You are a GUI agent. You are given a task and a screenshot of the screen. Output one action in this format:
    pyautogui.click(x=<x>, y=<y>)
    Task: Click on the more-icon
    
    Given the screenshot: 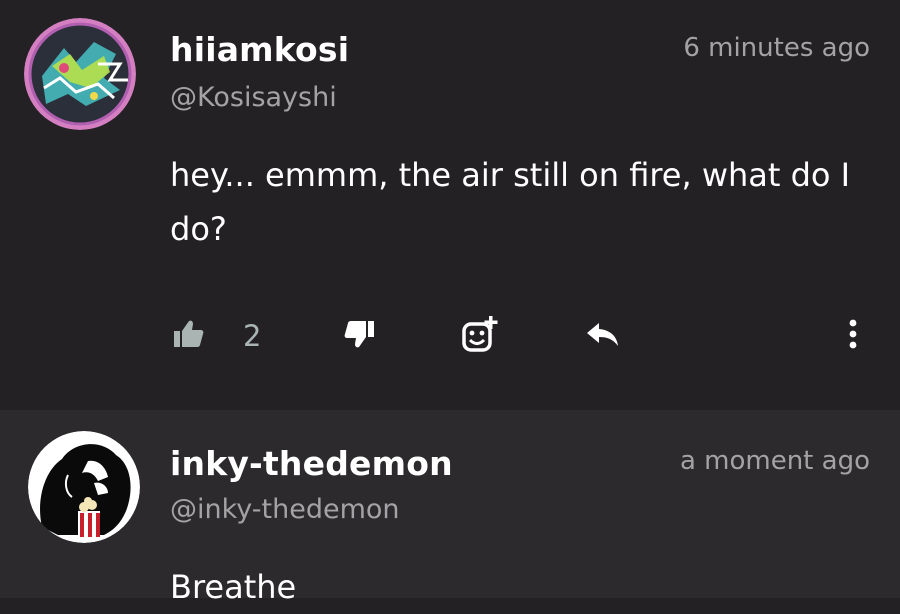 What is the action you would take?
    pyautogui.click(x=853, y=336)
    